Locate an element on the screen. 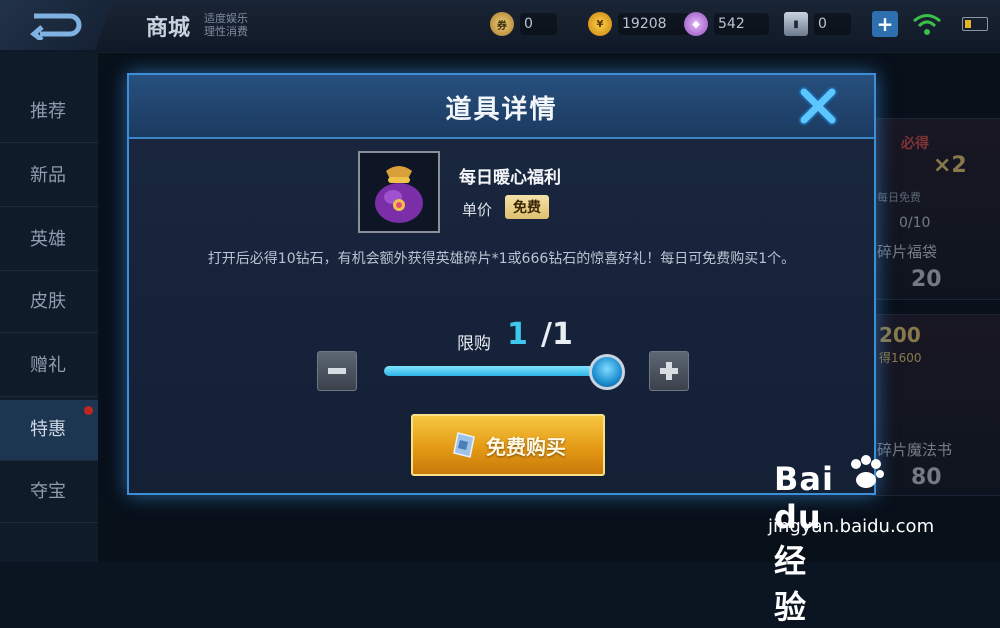 The image size is (1000, 628). price-free-badge: 免费 is located at coordinates (527, 207).